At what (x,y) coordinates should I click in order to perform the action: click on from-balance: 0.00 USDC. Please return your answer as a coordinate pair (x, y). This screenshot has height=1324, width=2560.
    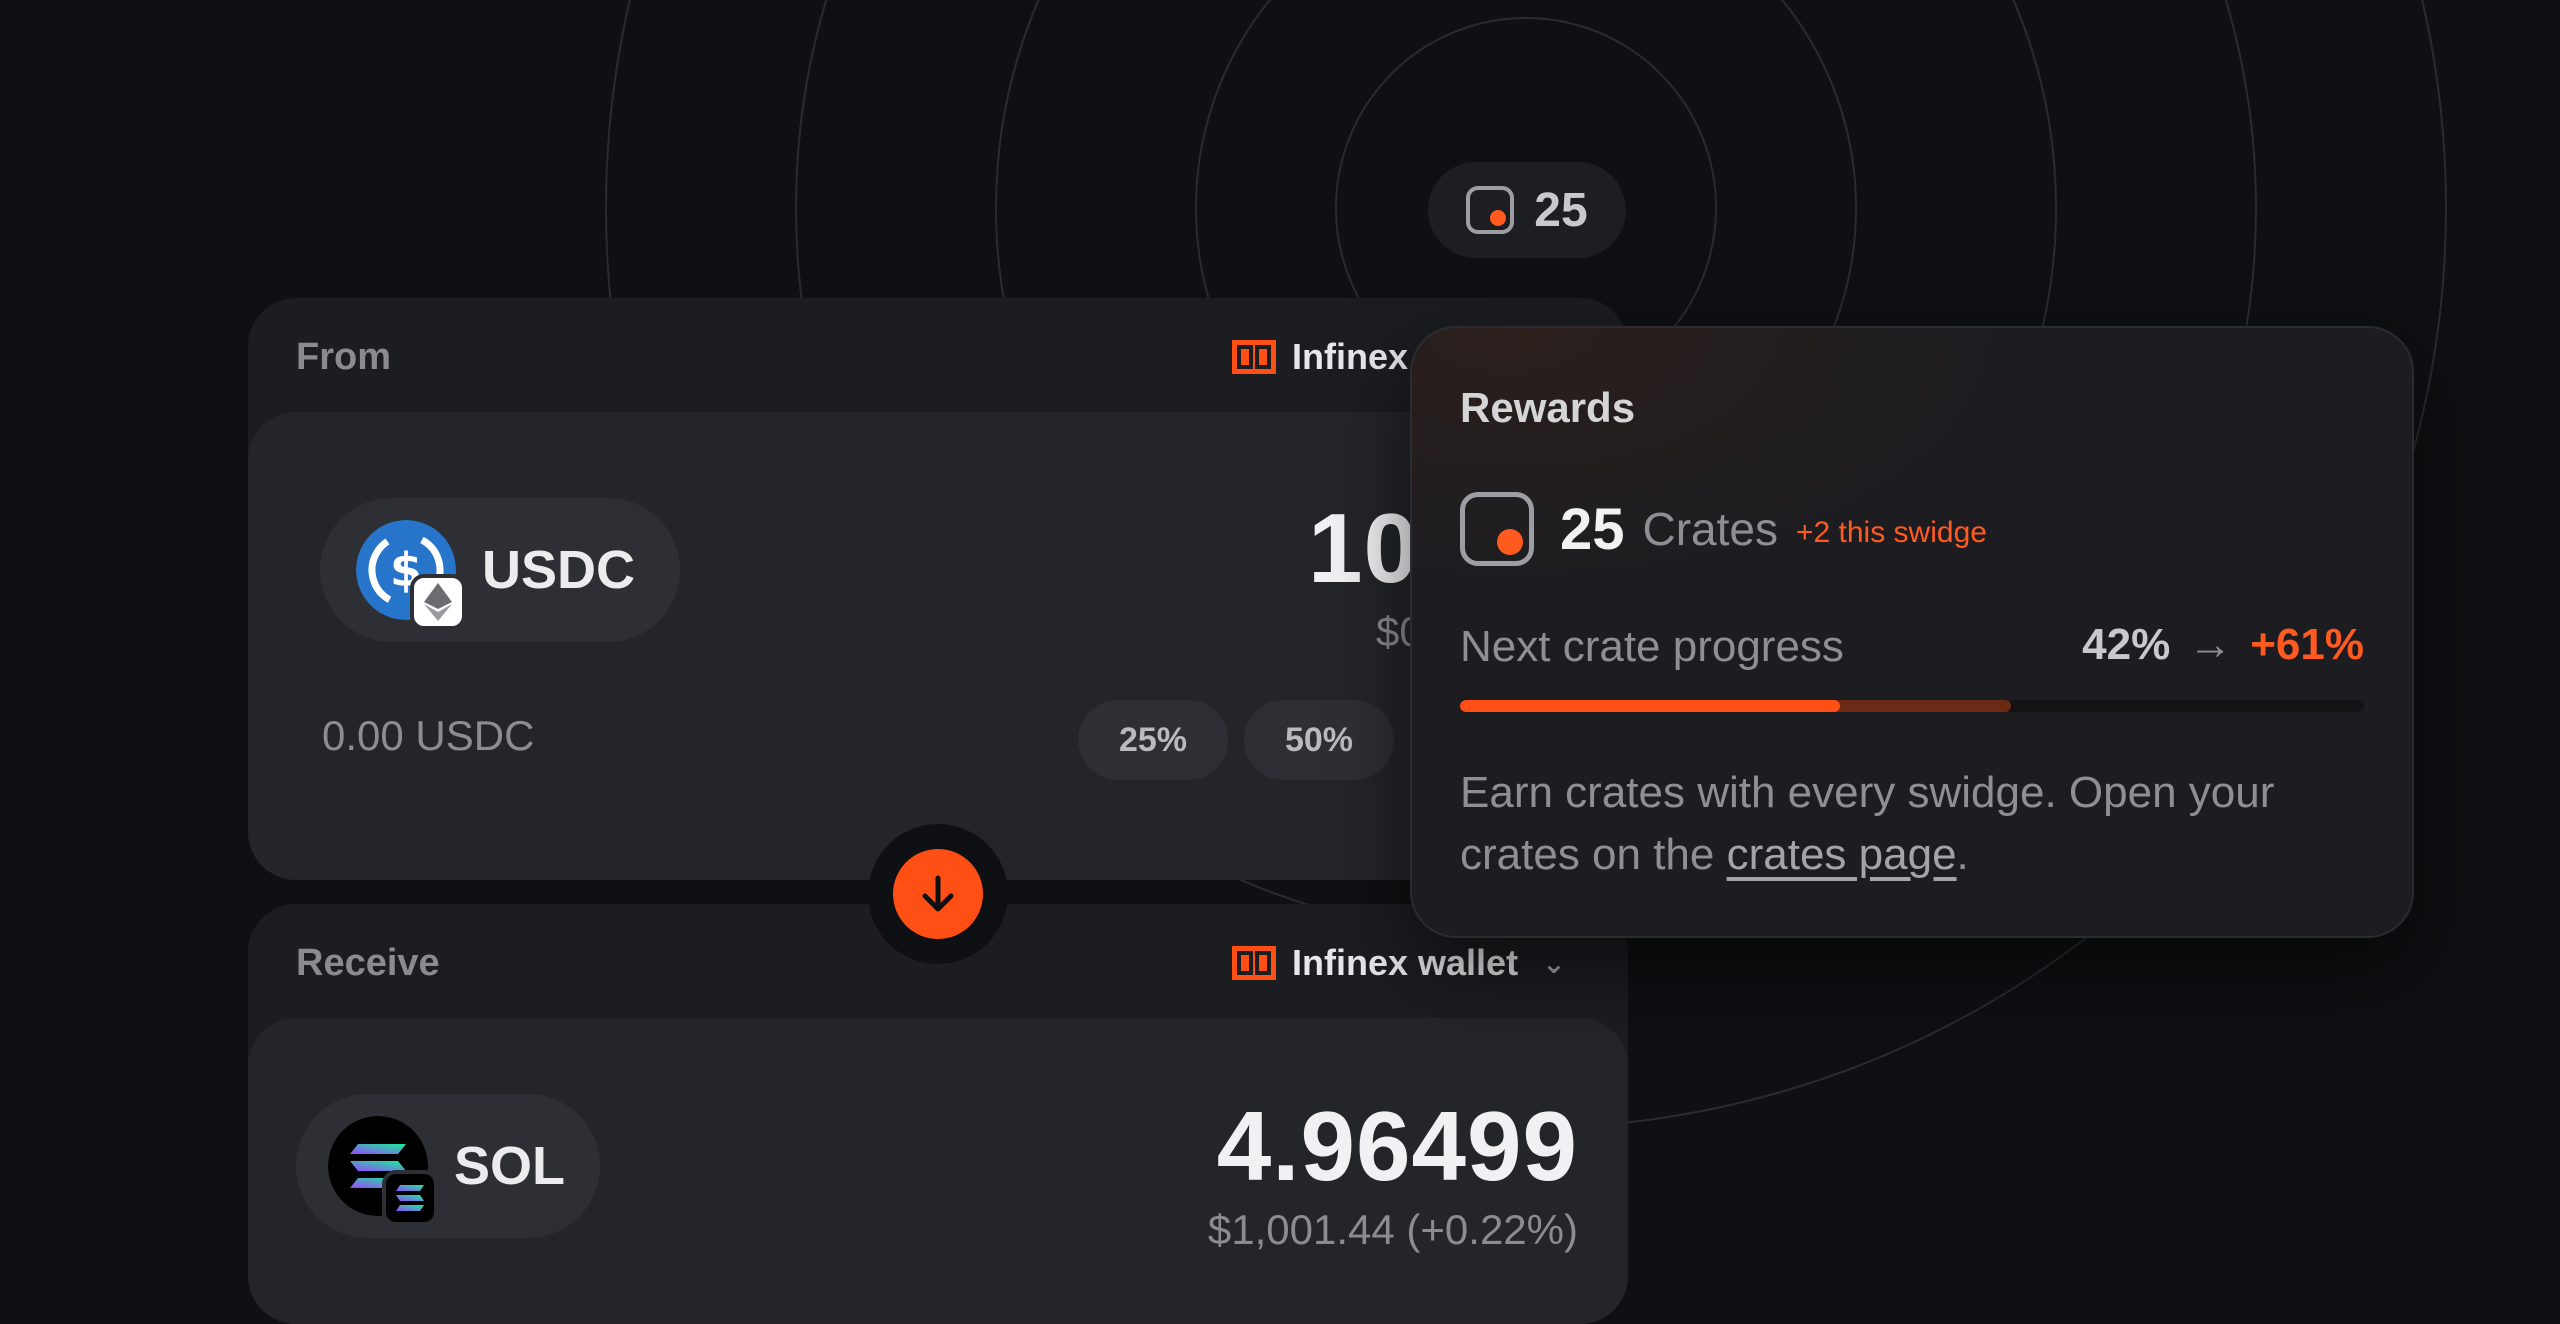
    Looking at the image, I should click on (428, 735).